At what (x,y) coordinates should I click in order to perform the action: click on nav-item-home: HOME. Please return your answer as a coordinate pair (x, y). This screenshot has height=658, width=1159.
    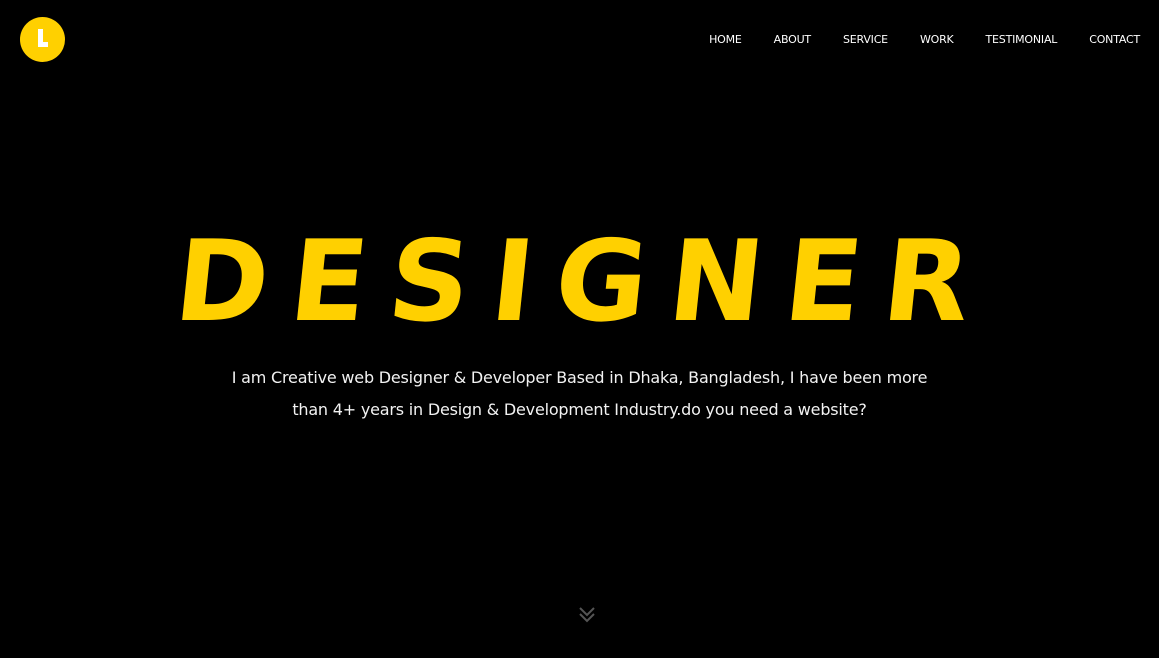
    Looking at the image, I should click on (725, 40).